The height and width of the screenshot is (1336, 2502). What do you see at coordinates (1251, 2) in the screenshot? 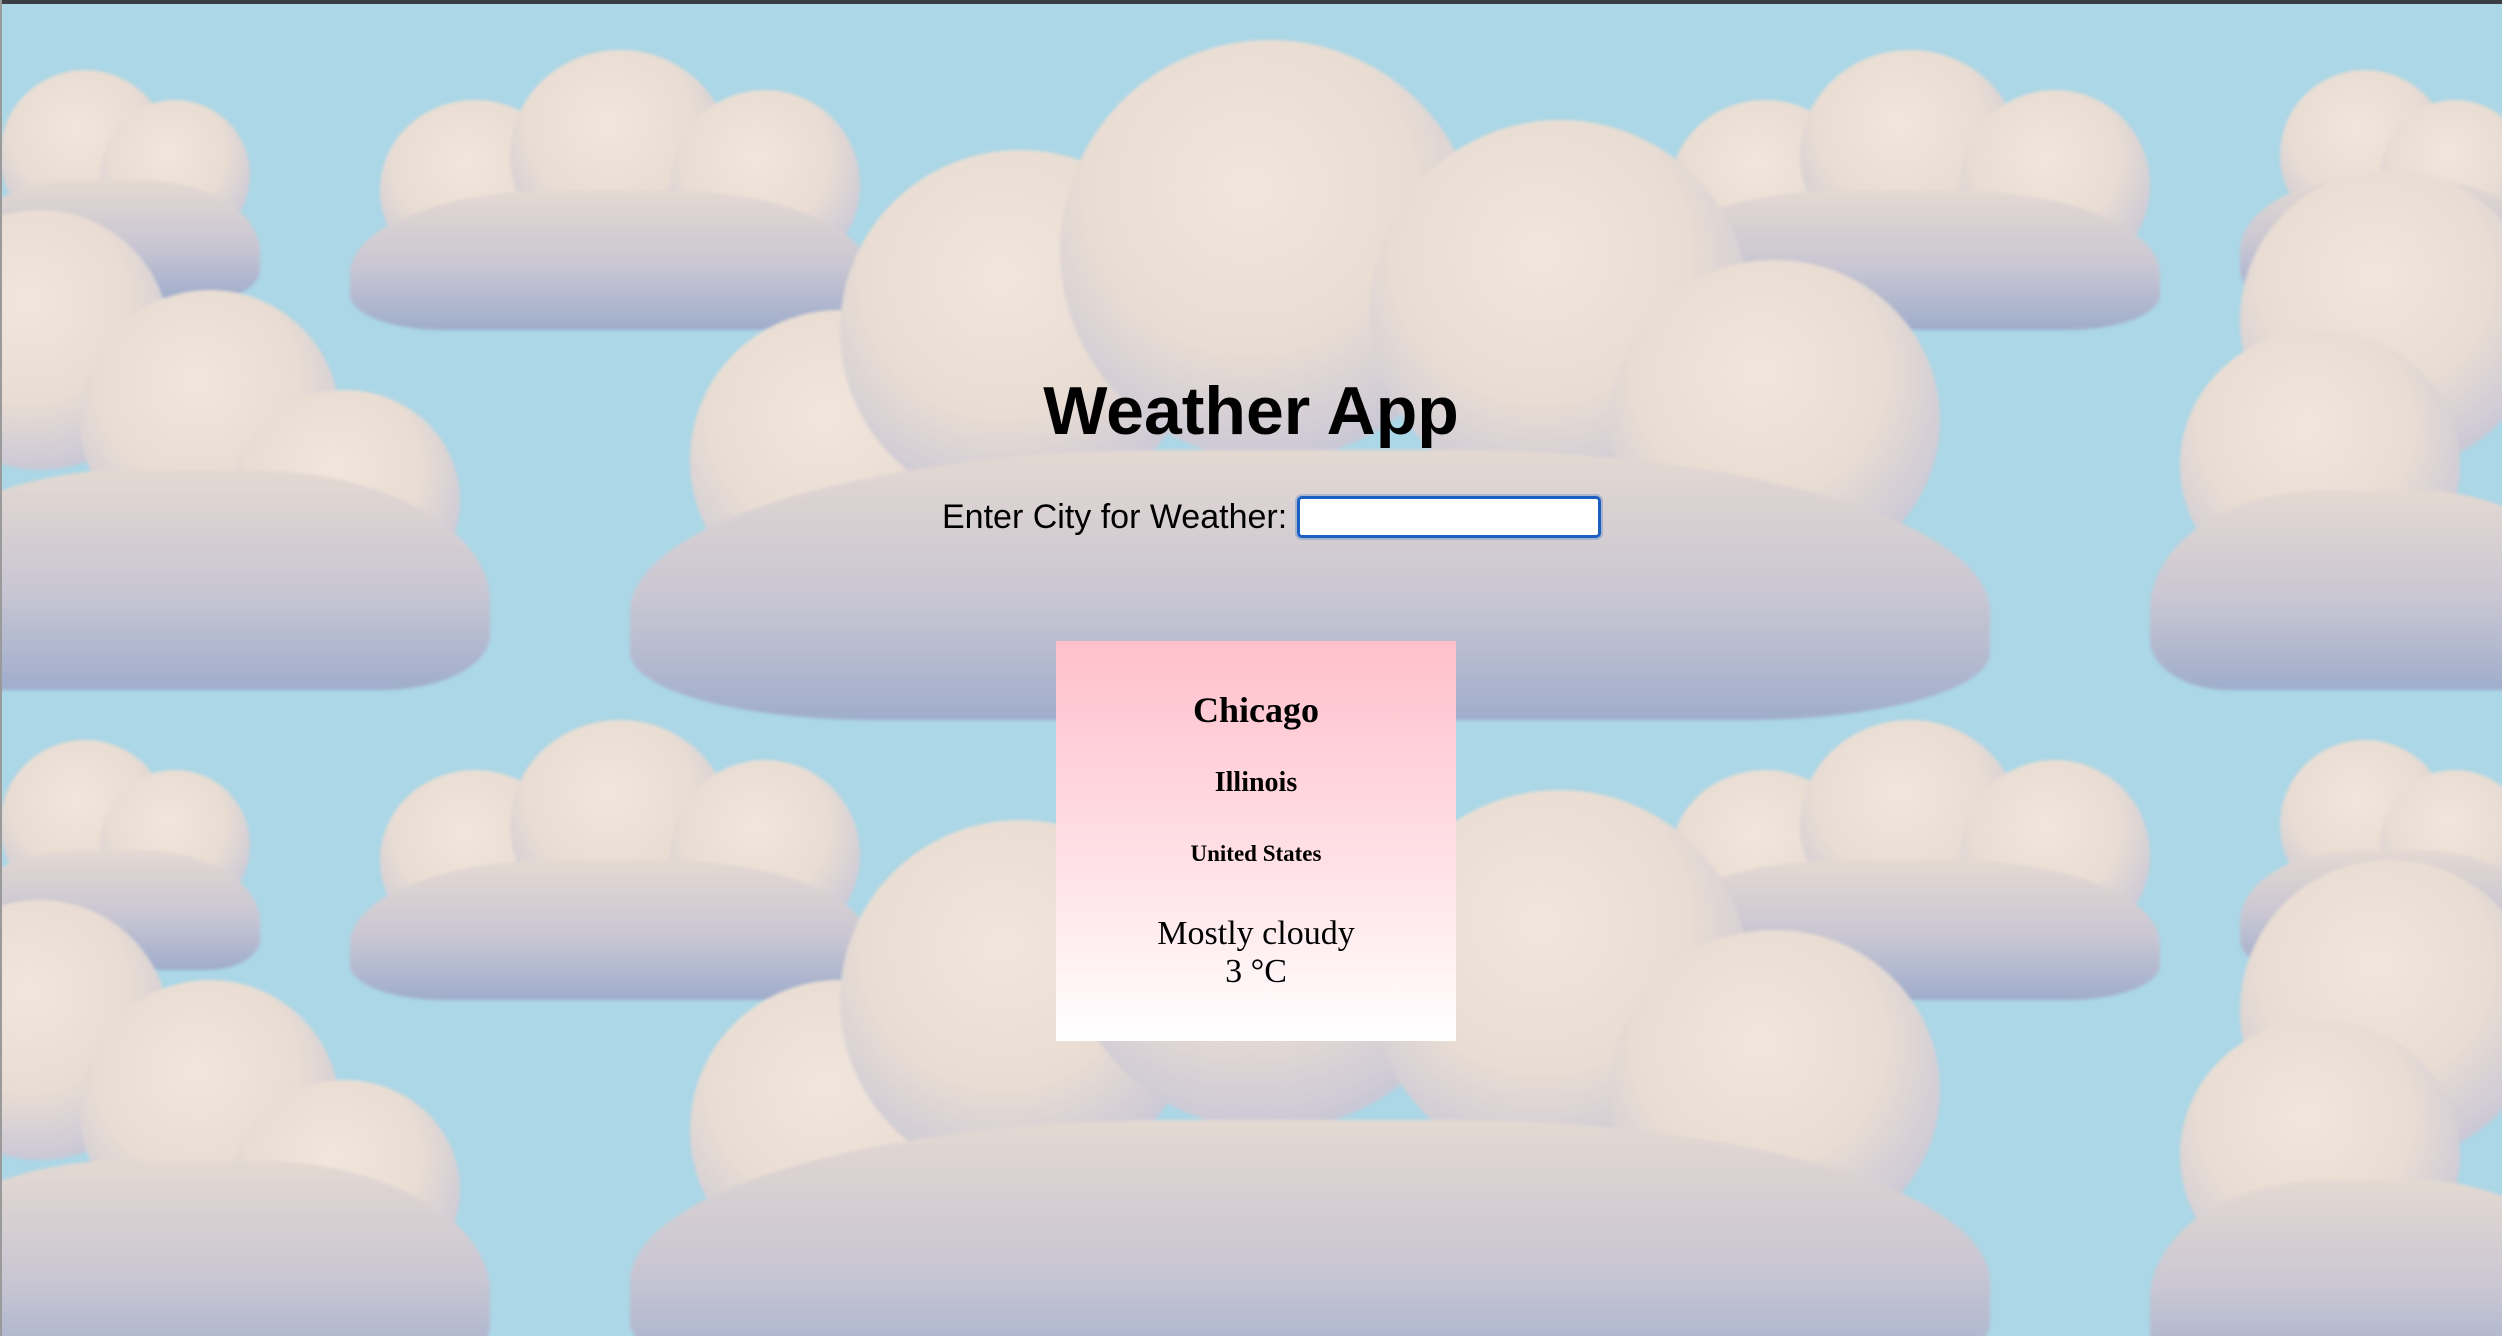
I see `window-top-edge` at bounding box center [1251, 2].